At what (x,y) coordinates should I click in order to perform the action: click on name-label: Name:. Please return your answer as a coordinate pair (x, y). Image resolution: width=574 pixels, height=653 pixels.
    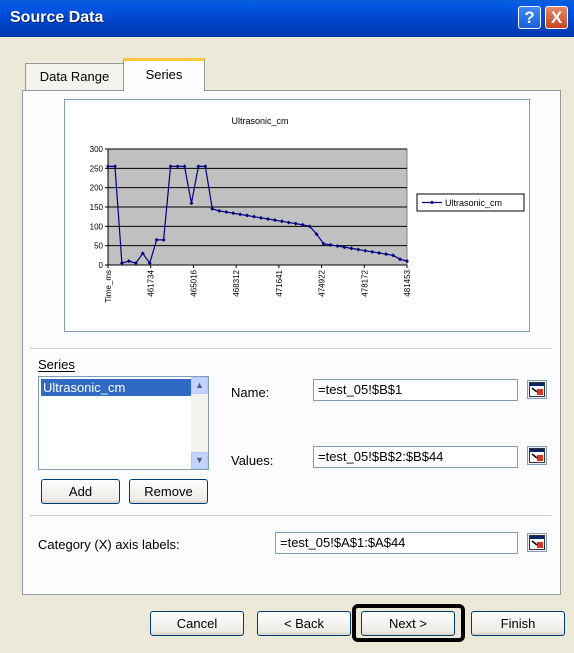
    Looking at the image, I should click on (250, 392).